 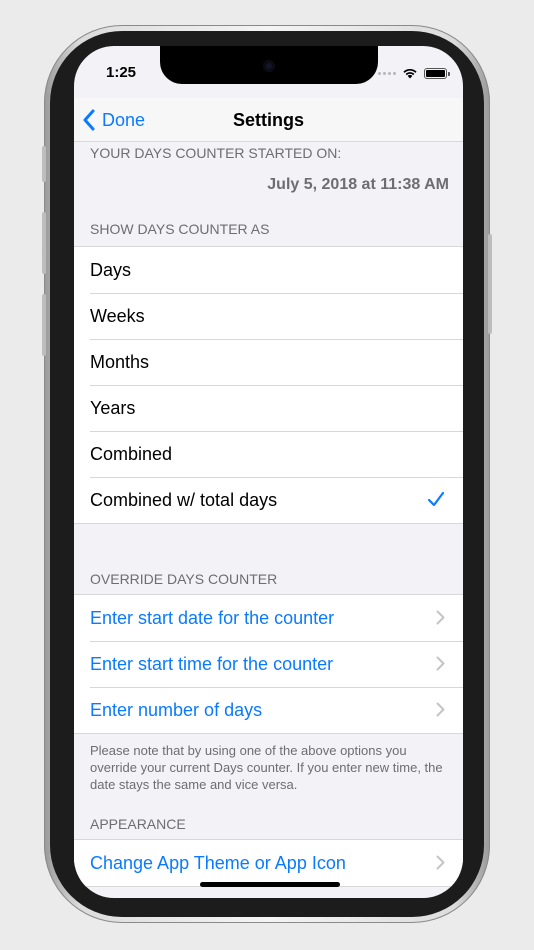 What do you see at coordinates (111, 269) in the screenshot?
I see `option-label: Days` at bounding box center [111, 269].